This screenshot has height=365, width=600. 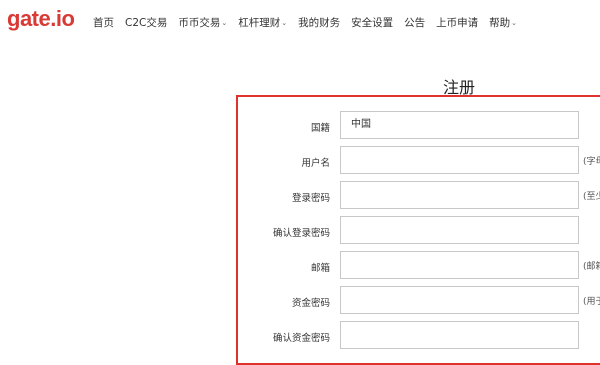 I want to click on form-row-email: 邮箱 (邮箱, so click(x=300, y=266).